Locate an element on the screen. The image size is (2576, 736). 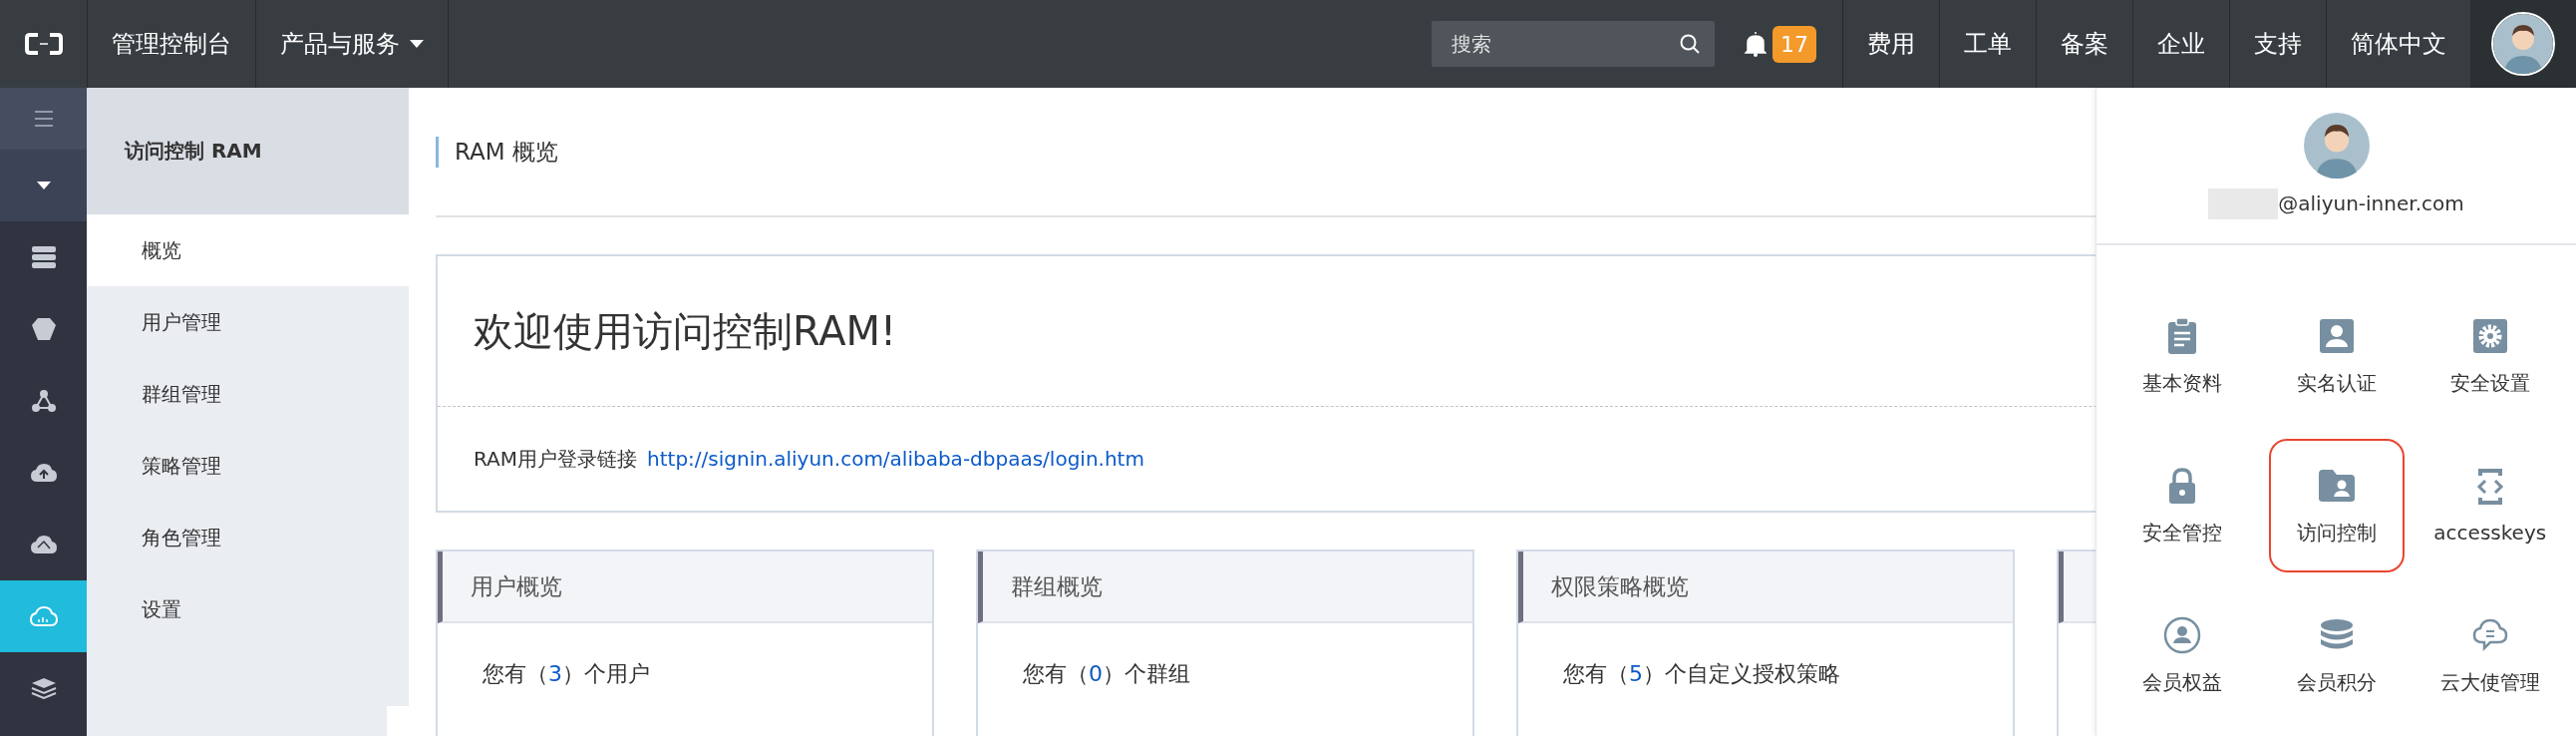
submenu-title: 访问控制 RAM is located at coordinates (193, 152).